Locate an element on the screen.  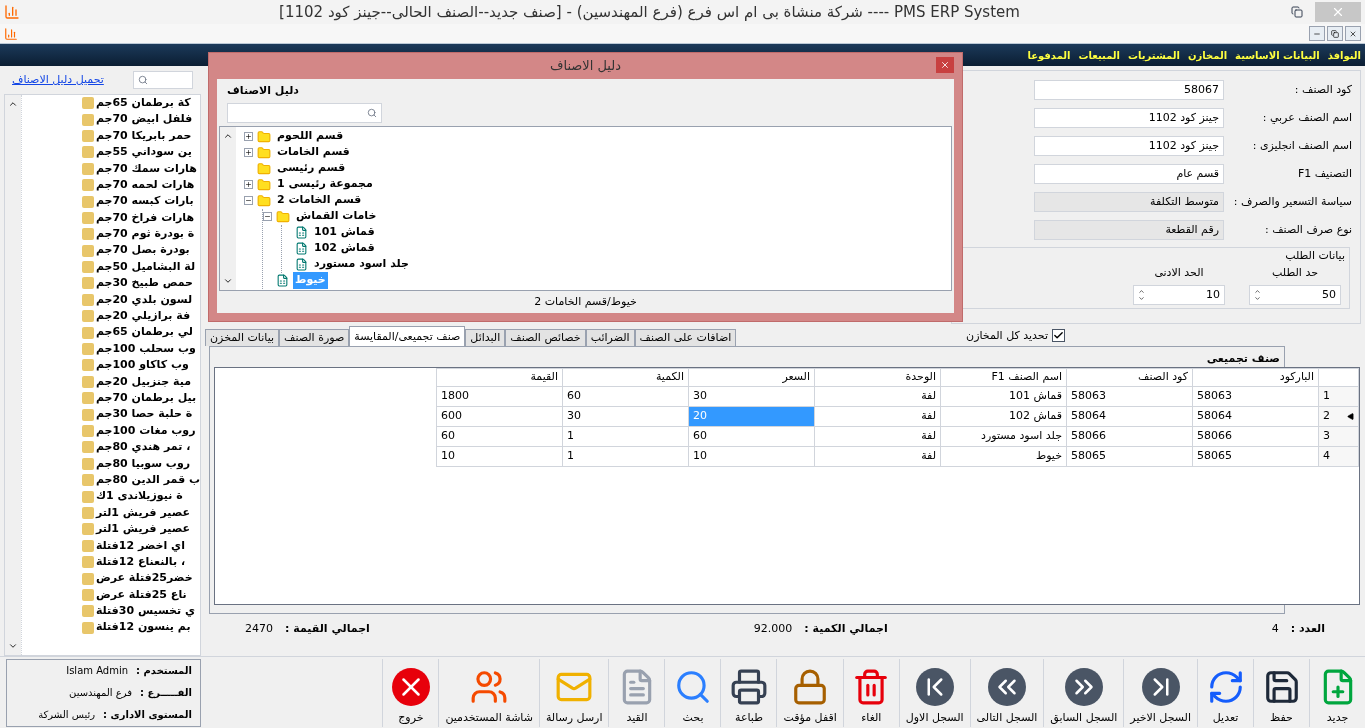
tab: الضرائب is located at coordinates (610, 337).